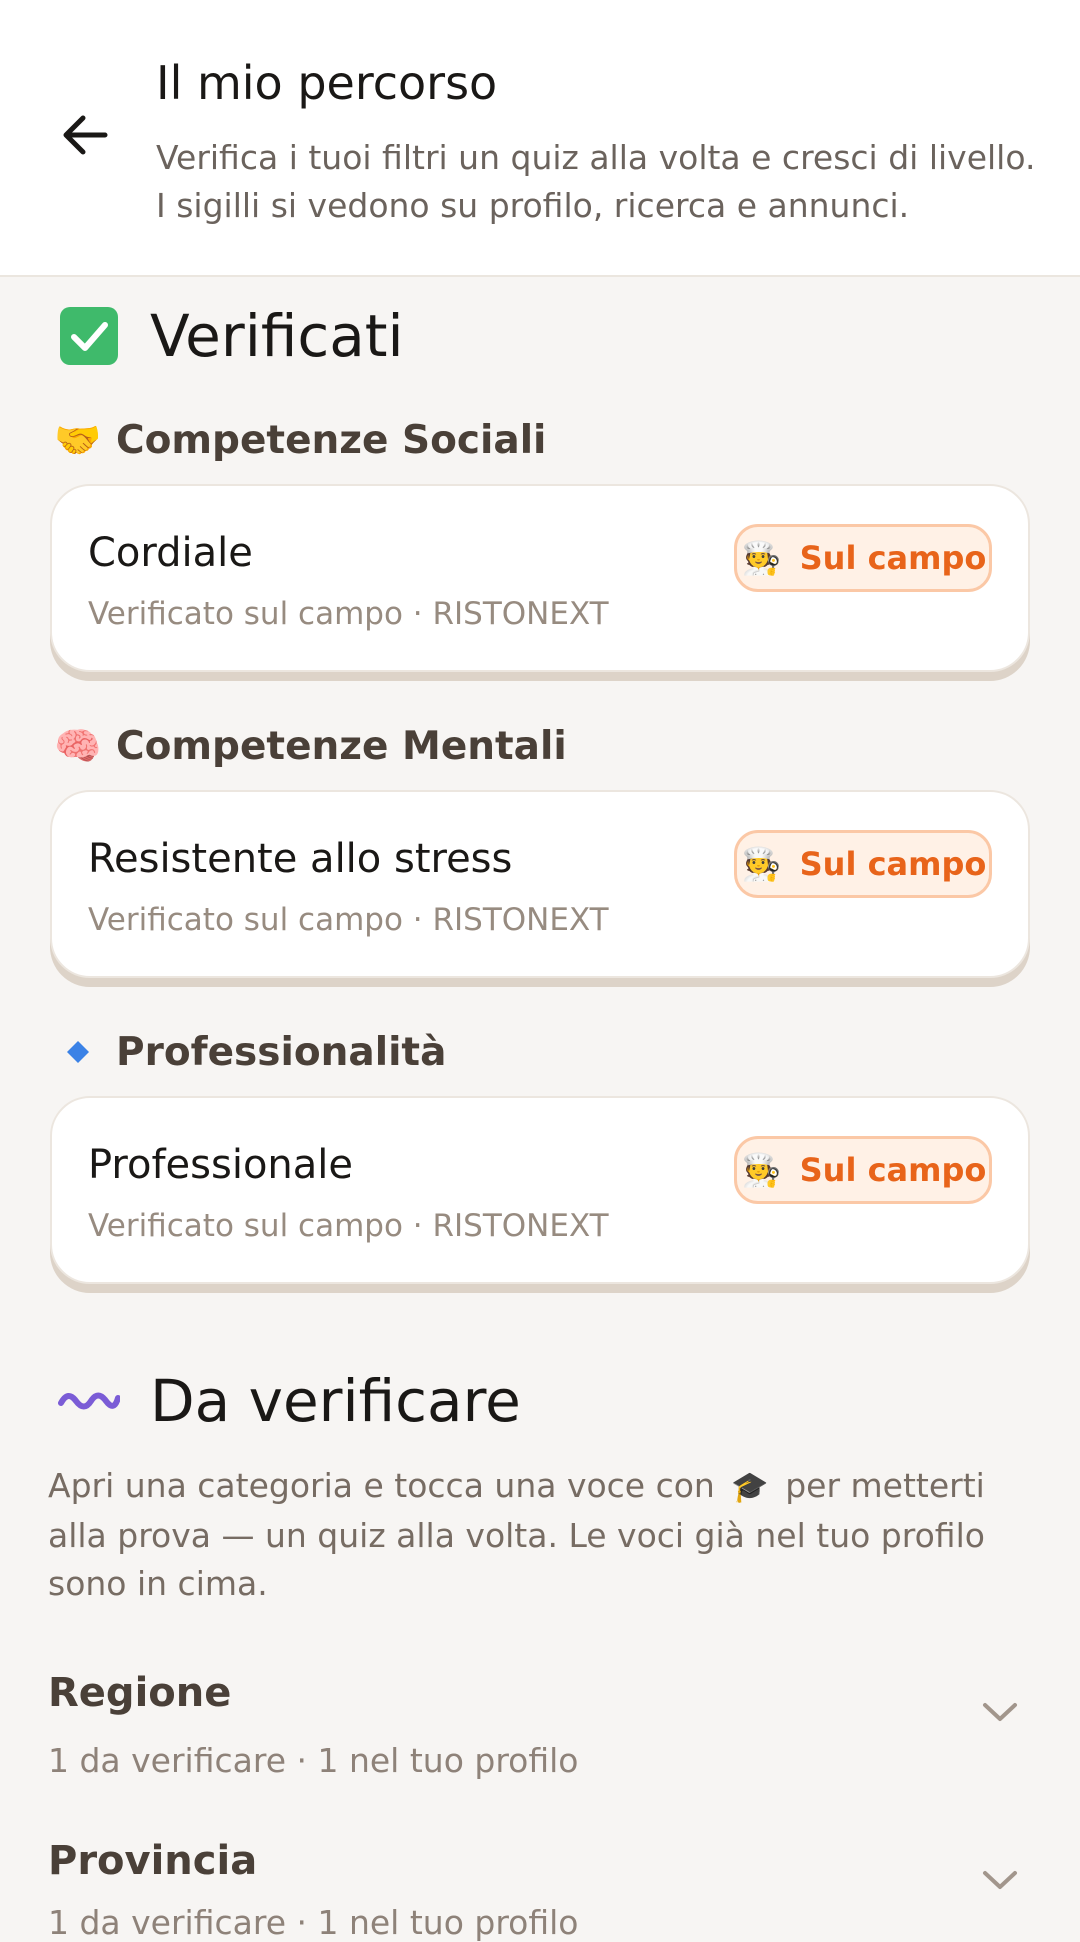 This screenshot has height=1942, width=1080. Describe the element at coordinates (381, 1485) in the screenshot. I see `description-text: Apri una categoria e tocca una voce con` at that location.